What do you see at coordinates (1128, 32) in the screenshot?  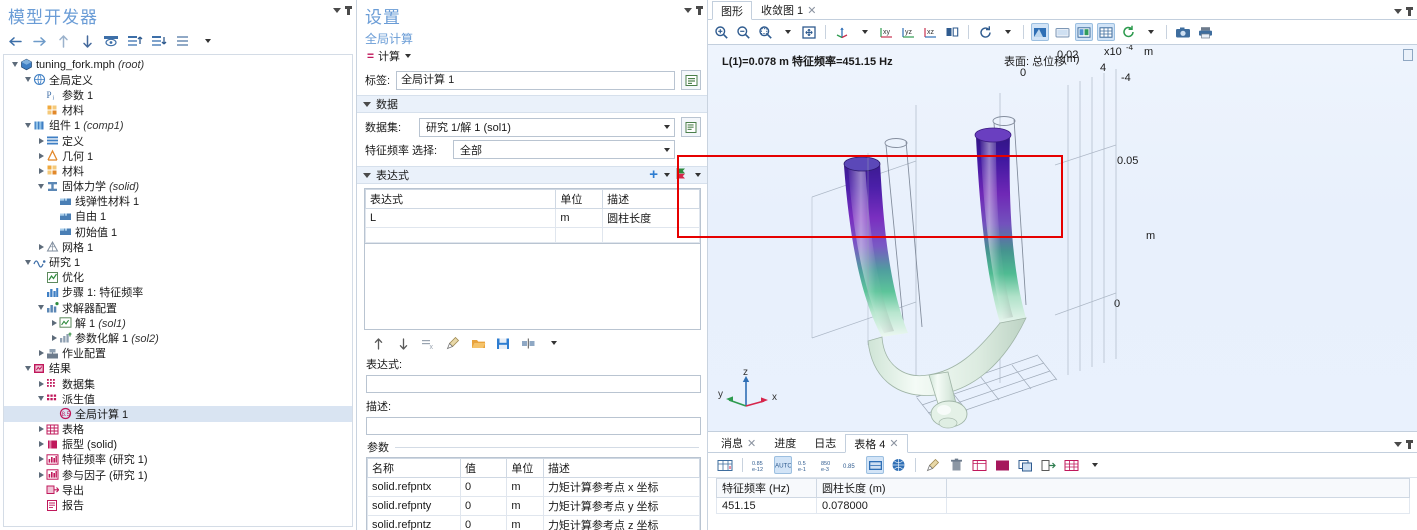 I see `refresh-icon` at bounding box center [1128, 32].